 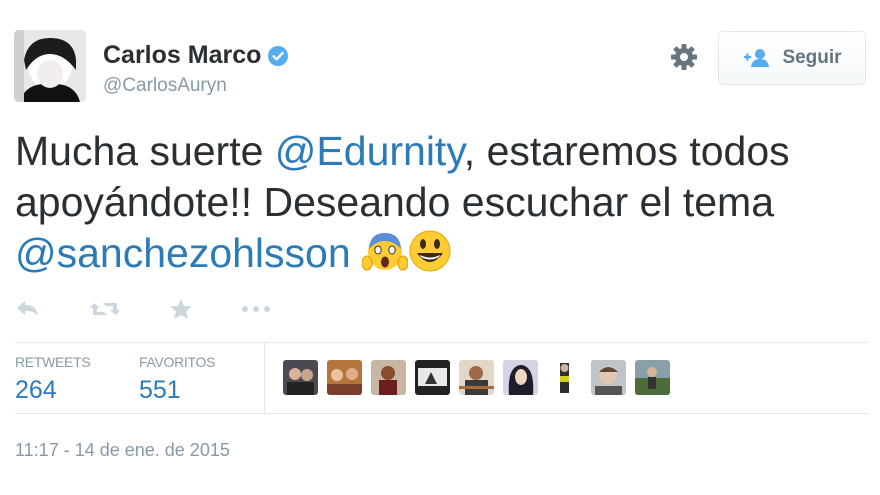 What do you see at coordinates (160, 390) in the screenshot?
I see `favorites-count: 551` at bounding box center [160, 390].